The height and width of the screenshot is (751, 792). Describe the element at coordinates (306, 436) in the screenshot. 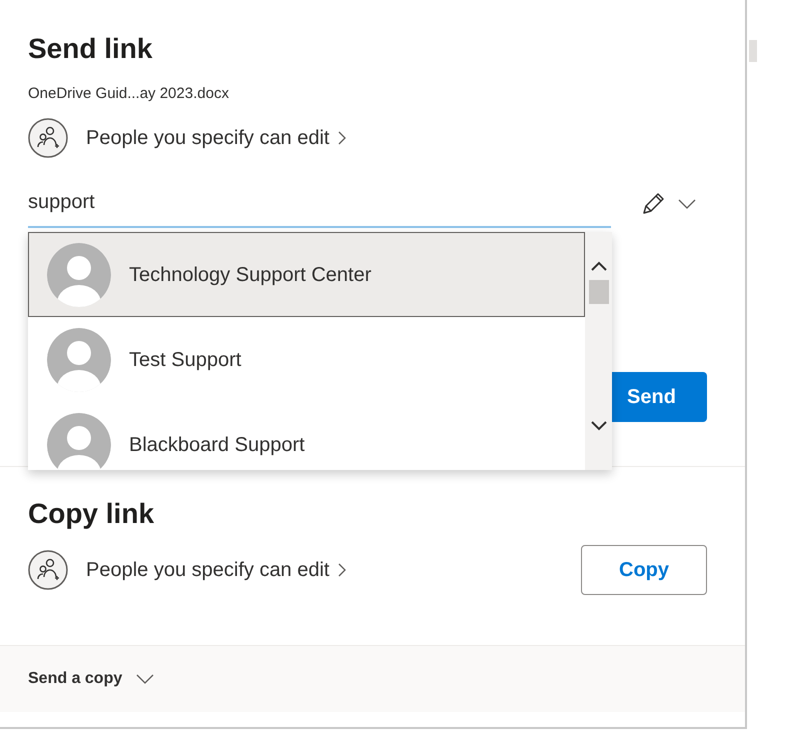

I see `suggestion-item: Blackboard Support` at that location.